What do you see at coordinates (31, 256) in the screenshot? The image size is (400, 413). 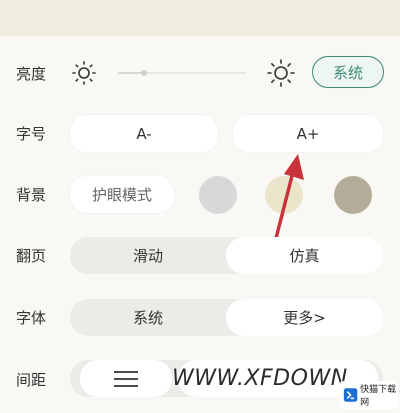 I see `page-turn-label: 翻页` at bounding box center [31, 256].